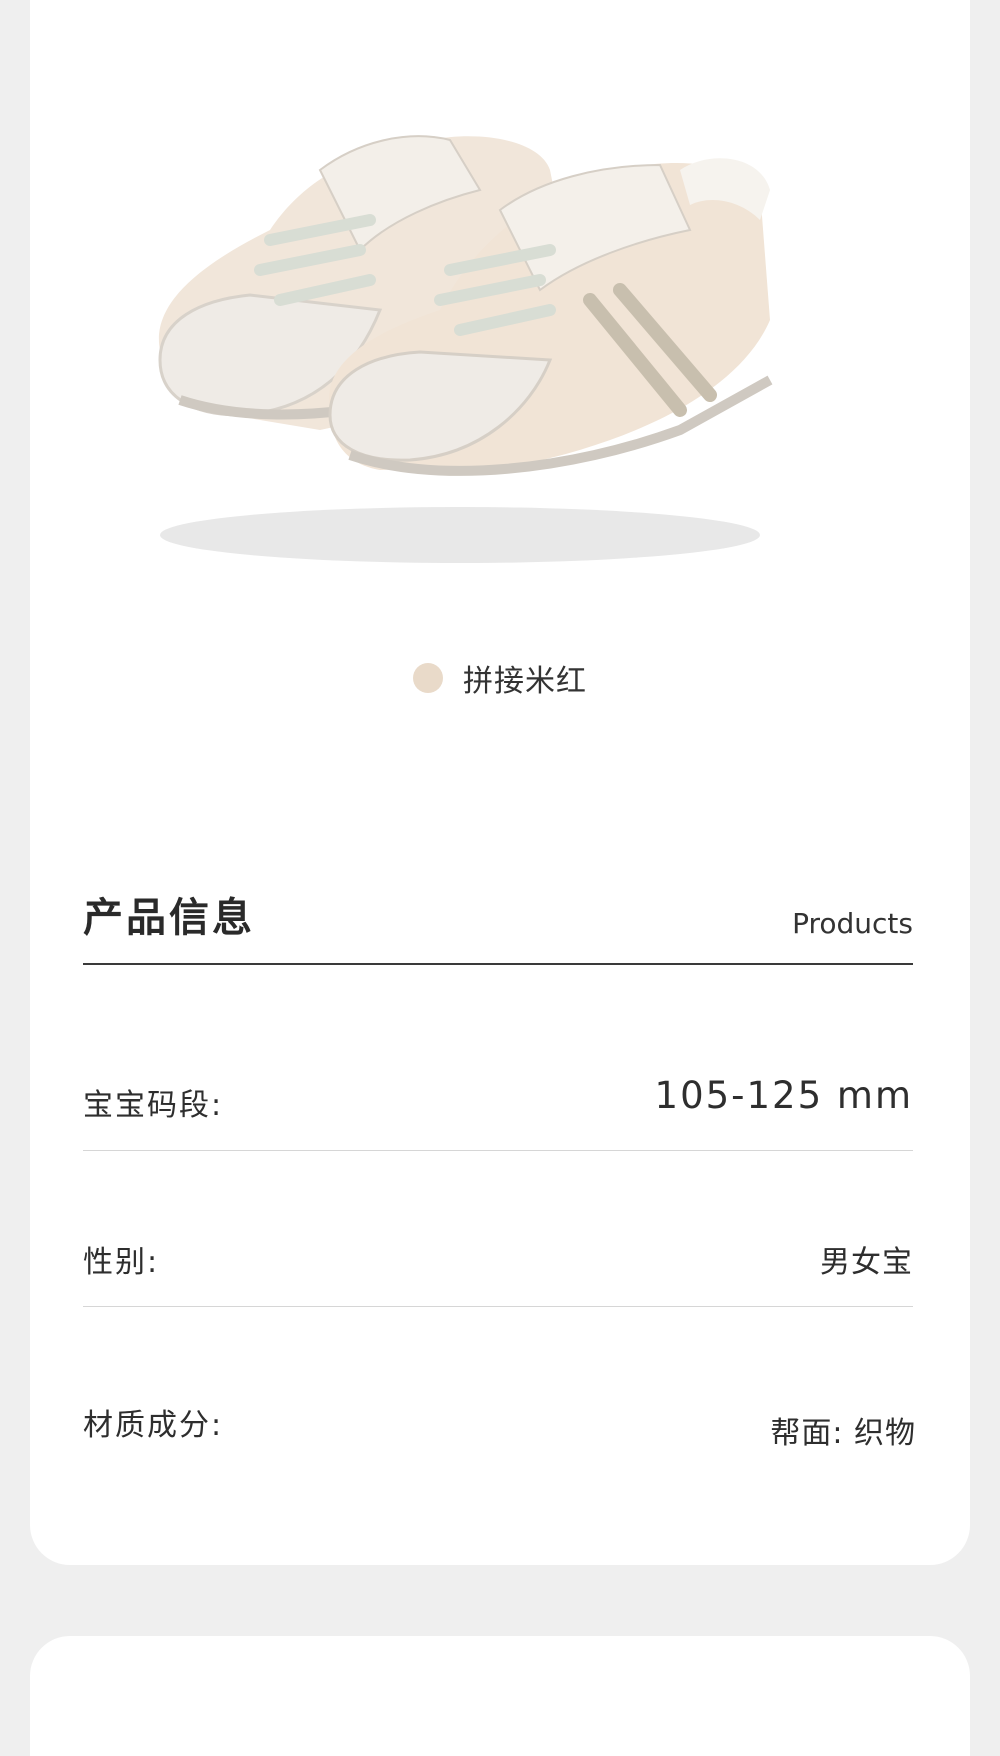 The width and height of the screenshot is (1000, 1756). I want to click on spec-row-gender: 性别: 男女宝, so click(498, 1266).